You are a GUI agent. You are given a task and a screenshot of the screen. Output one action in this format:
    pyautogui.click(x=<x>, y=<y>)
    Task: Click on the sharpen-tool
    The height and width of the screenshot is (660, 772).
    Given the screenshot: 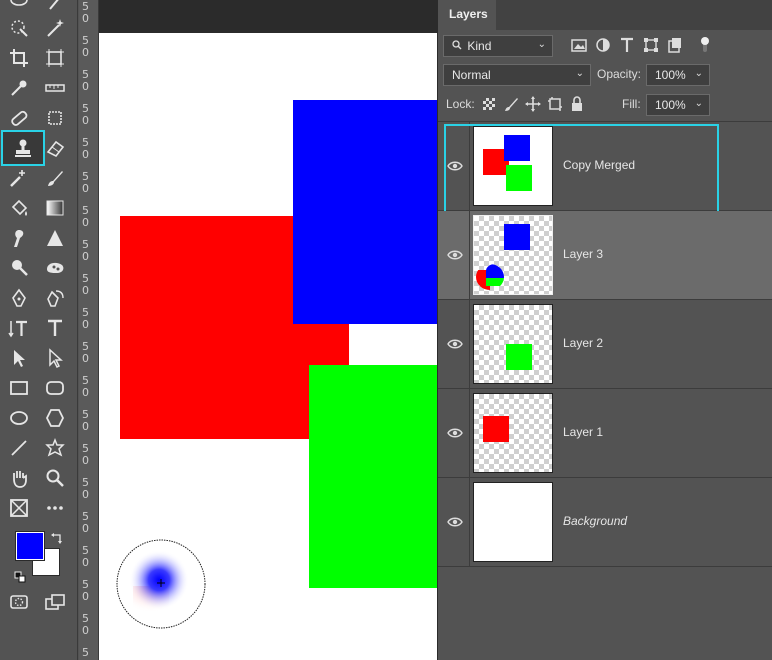 What is the action you would take?
    pyautogui.click(x=55, y=238)
    